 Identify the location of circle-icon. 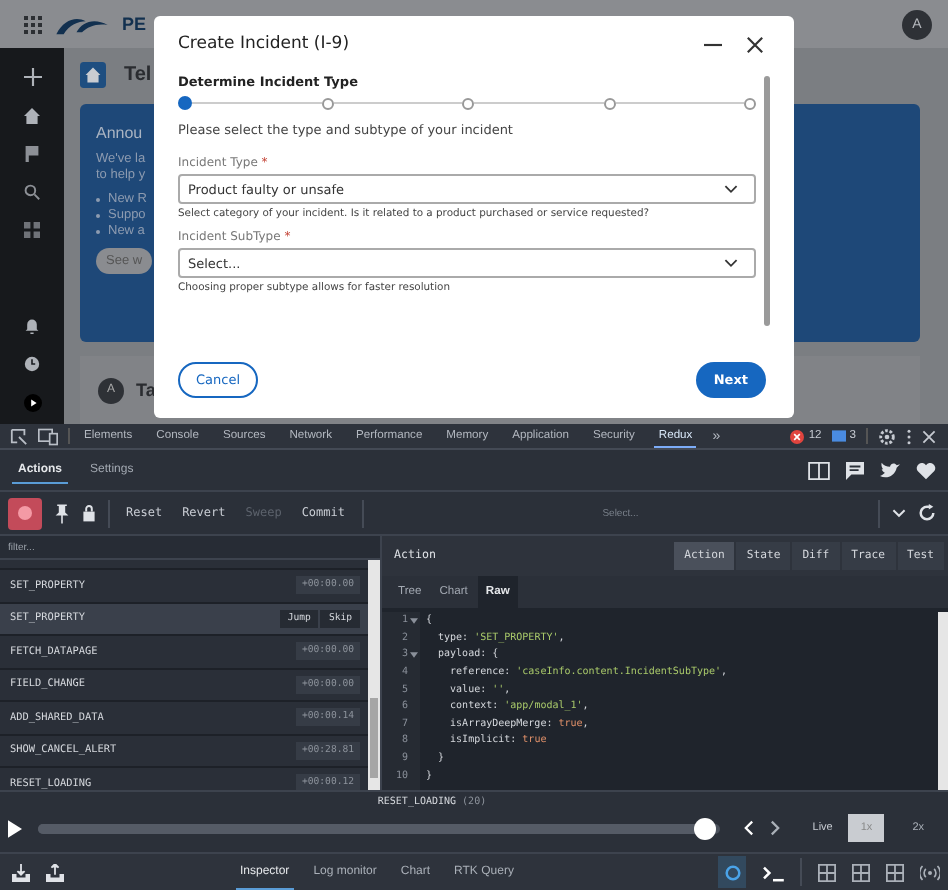
(732, 872).